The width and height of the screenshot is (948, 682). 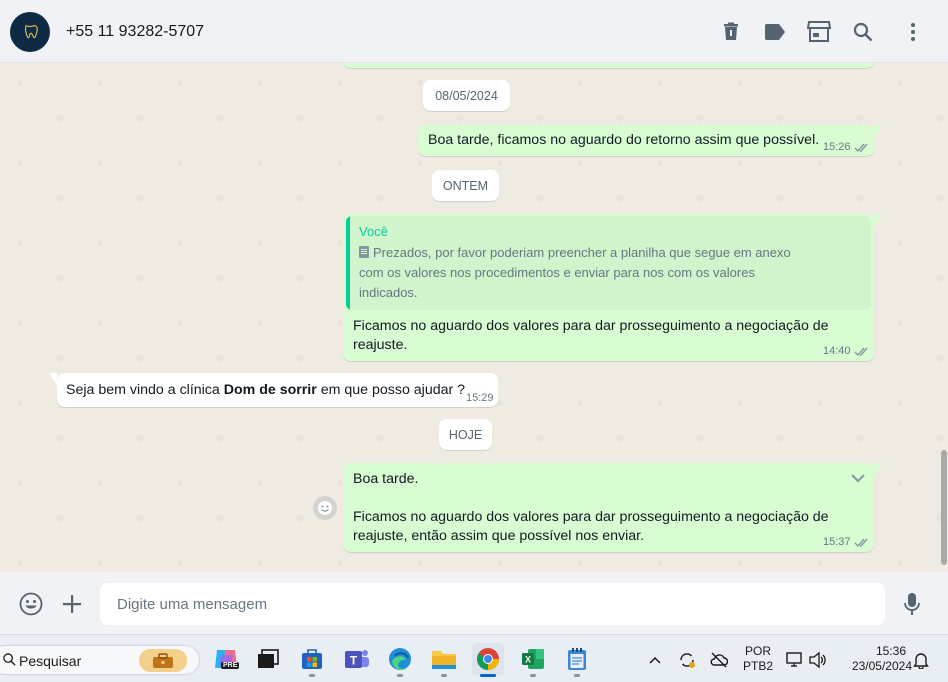 I want to click on message-time: 15:29, so click(x=480, y=398).